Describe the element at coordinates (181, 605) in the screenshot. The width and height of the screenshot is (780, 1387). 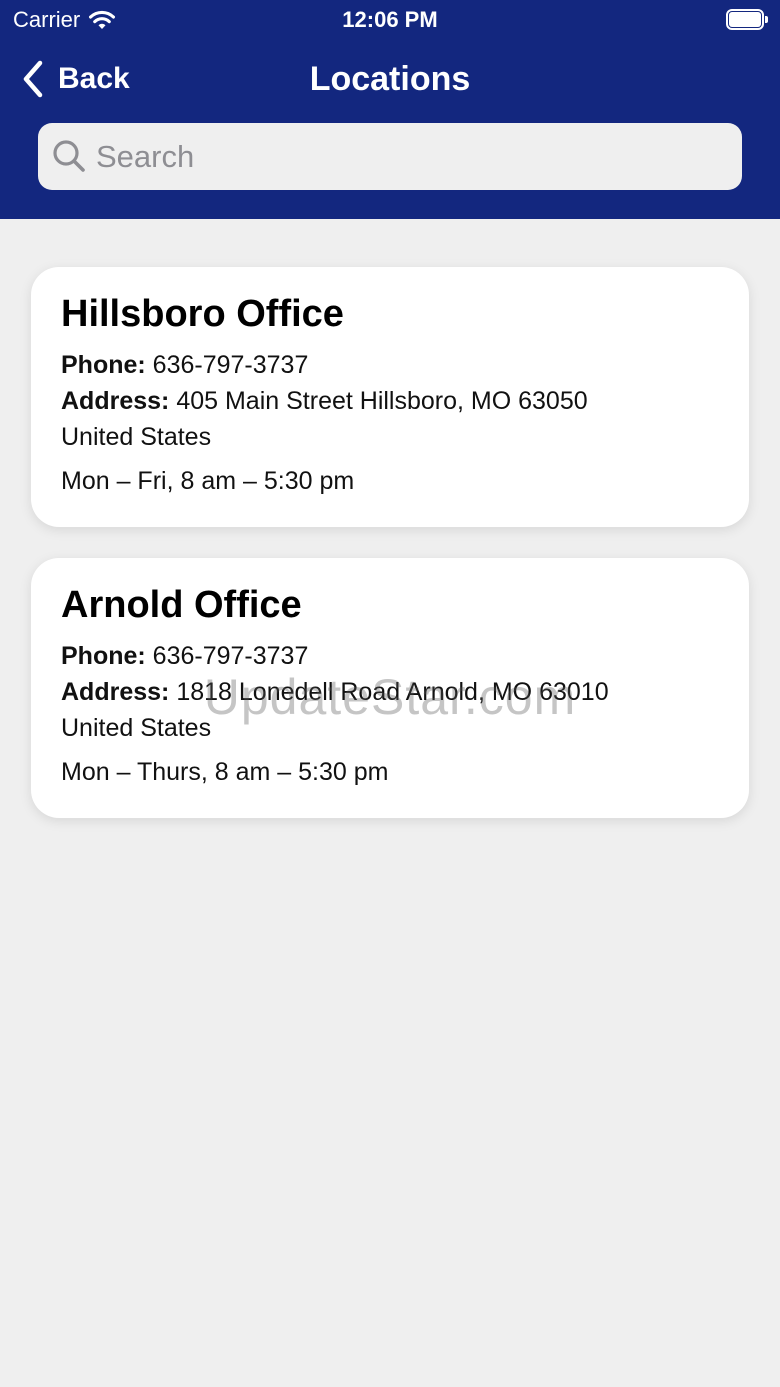
I see `location-name: Arnold Office` at that location.